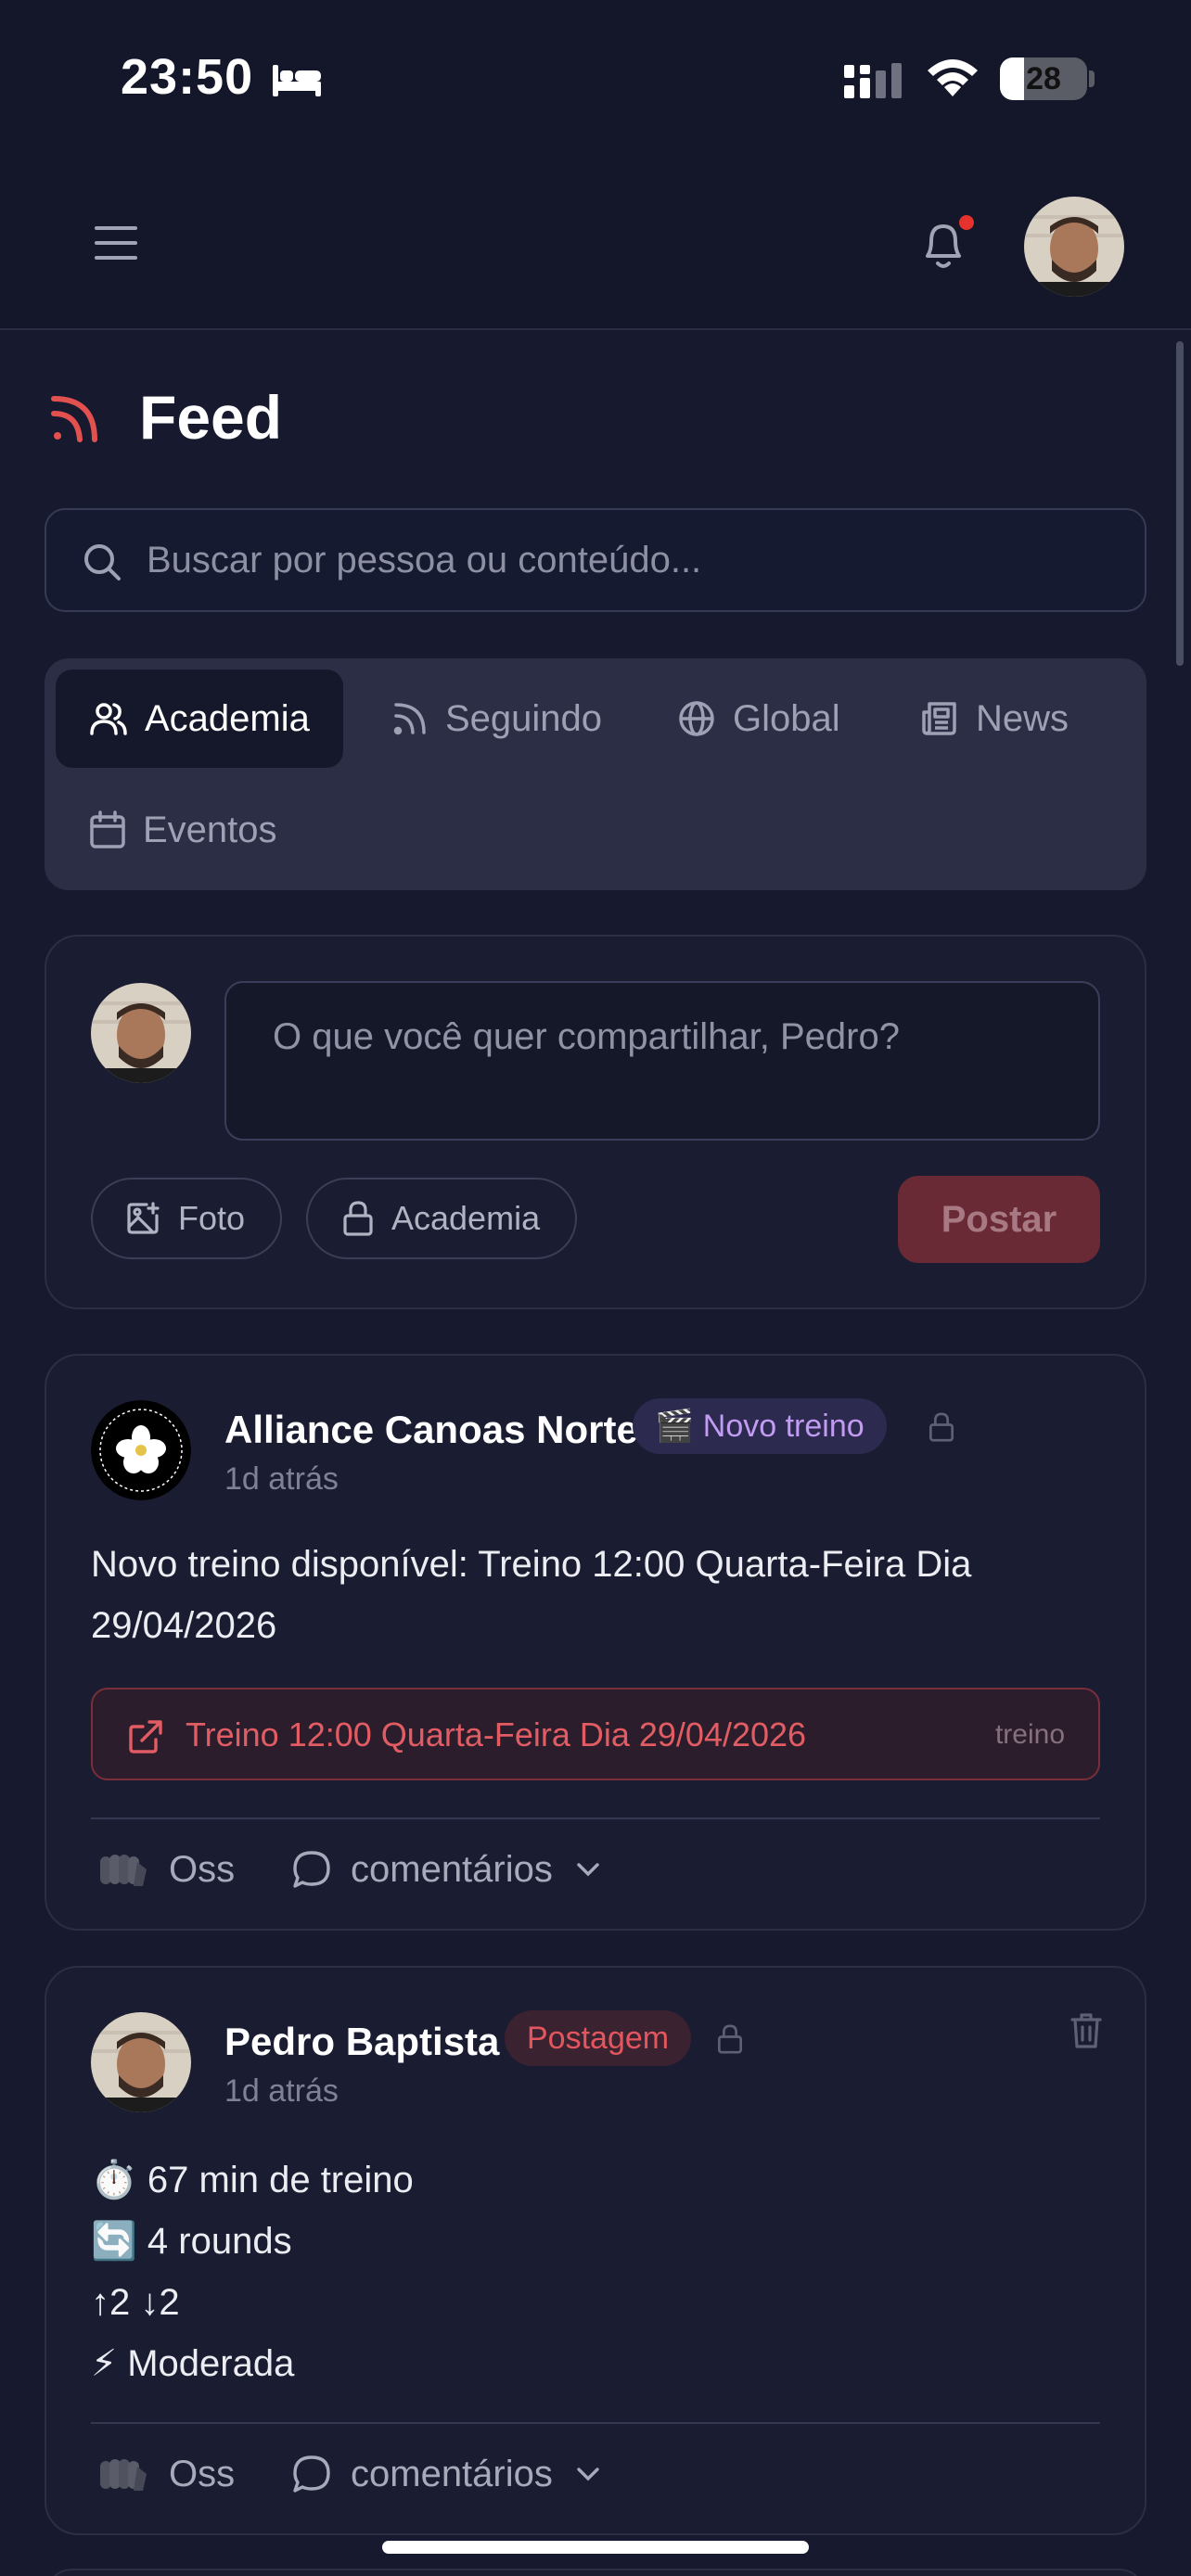  What do you see at coordinates (184, 1625) in the screenshot?
I see `post-text-line: 29/04/2026` at bounding box center [184, 1625].